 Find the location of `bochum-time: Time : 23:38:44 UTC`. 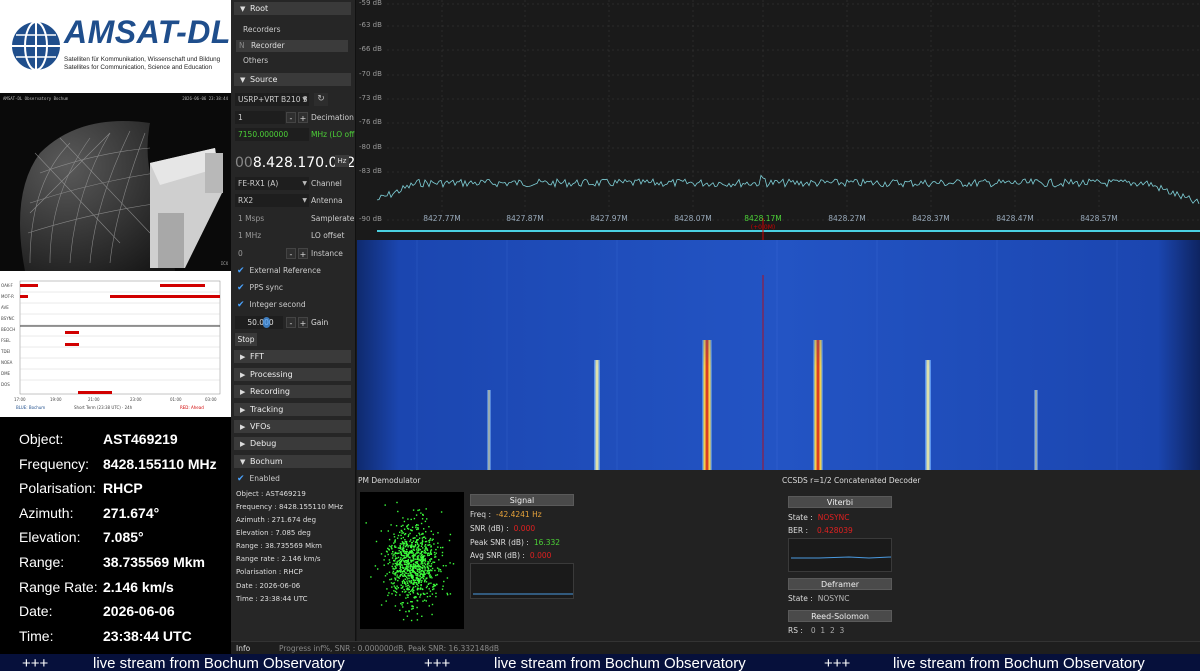

bochum-time: Time : 23:38:44 UTC is located at coordinates (272, 599).